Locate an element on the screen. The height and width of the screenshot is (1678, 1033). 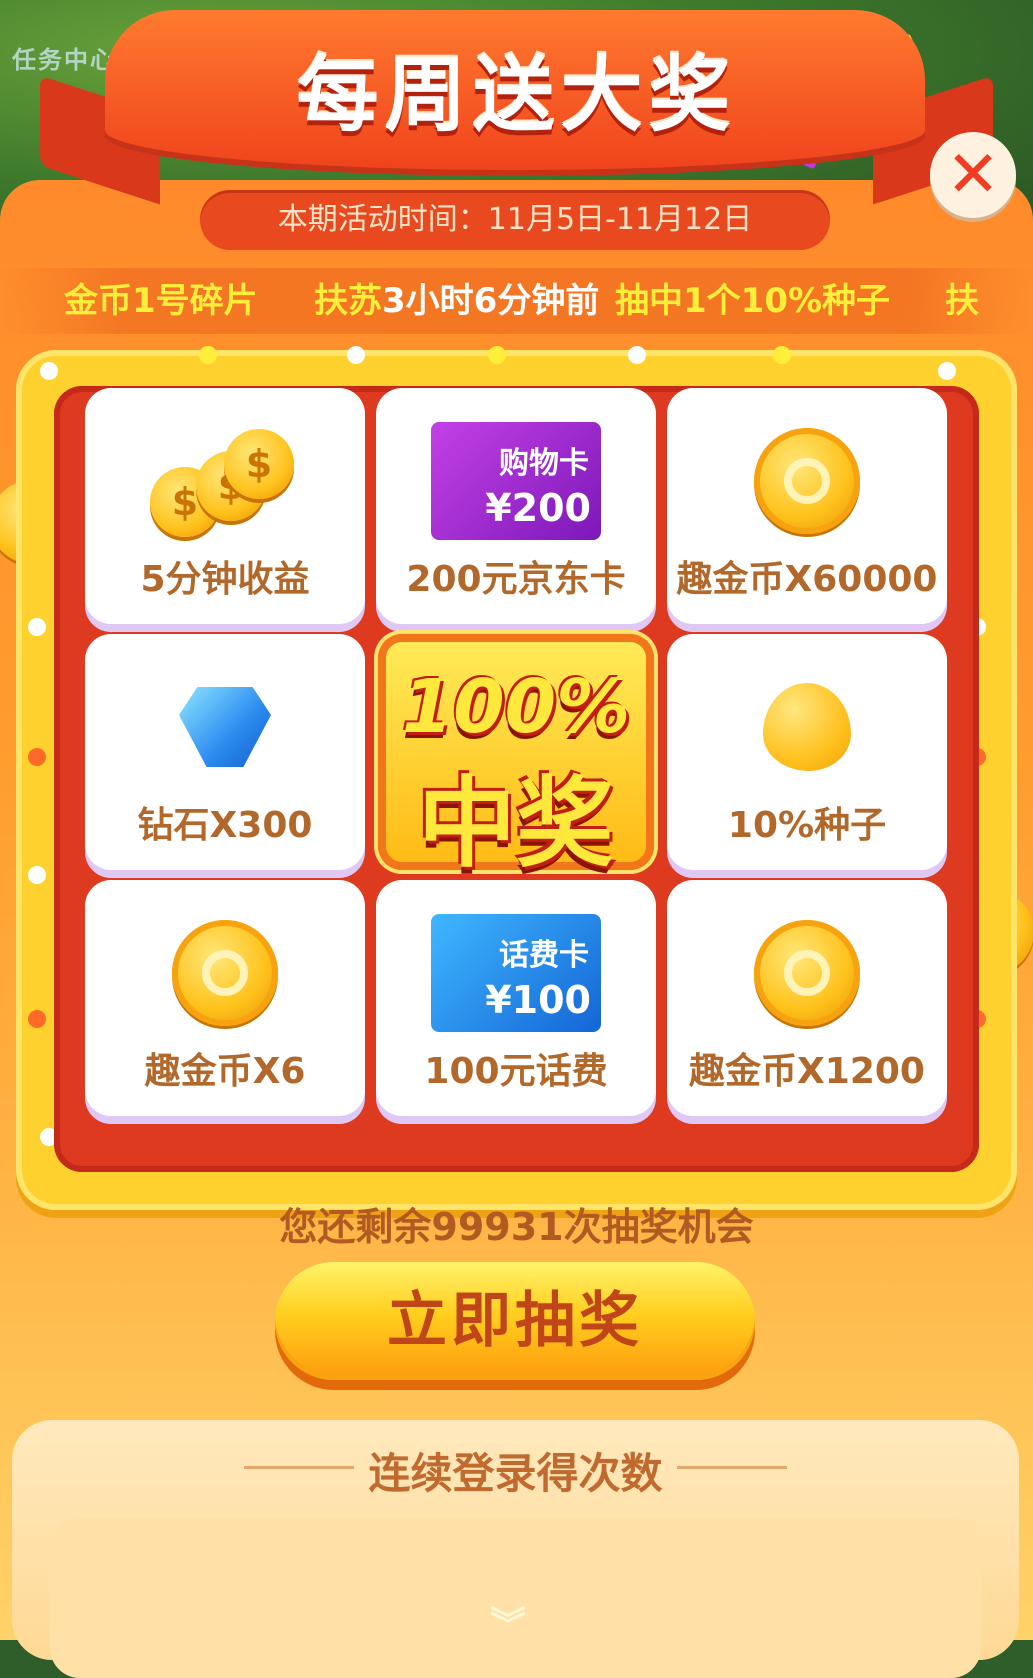
prize-cell-diamond: 钻石X300 is located at coordinates (225, 752).